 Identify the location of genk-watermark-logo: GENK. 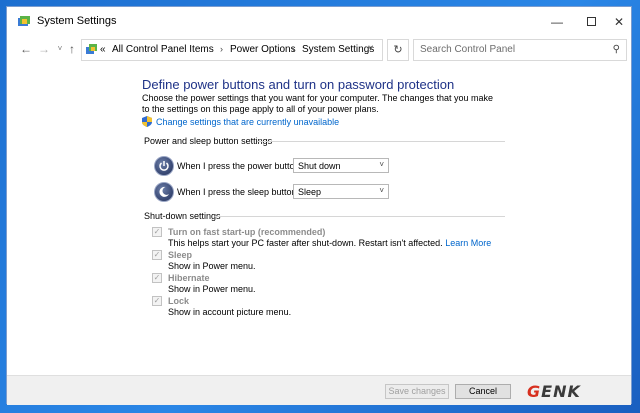
(554, 391).